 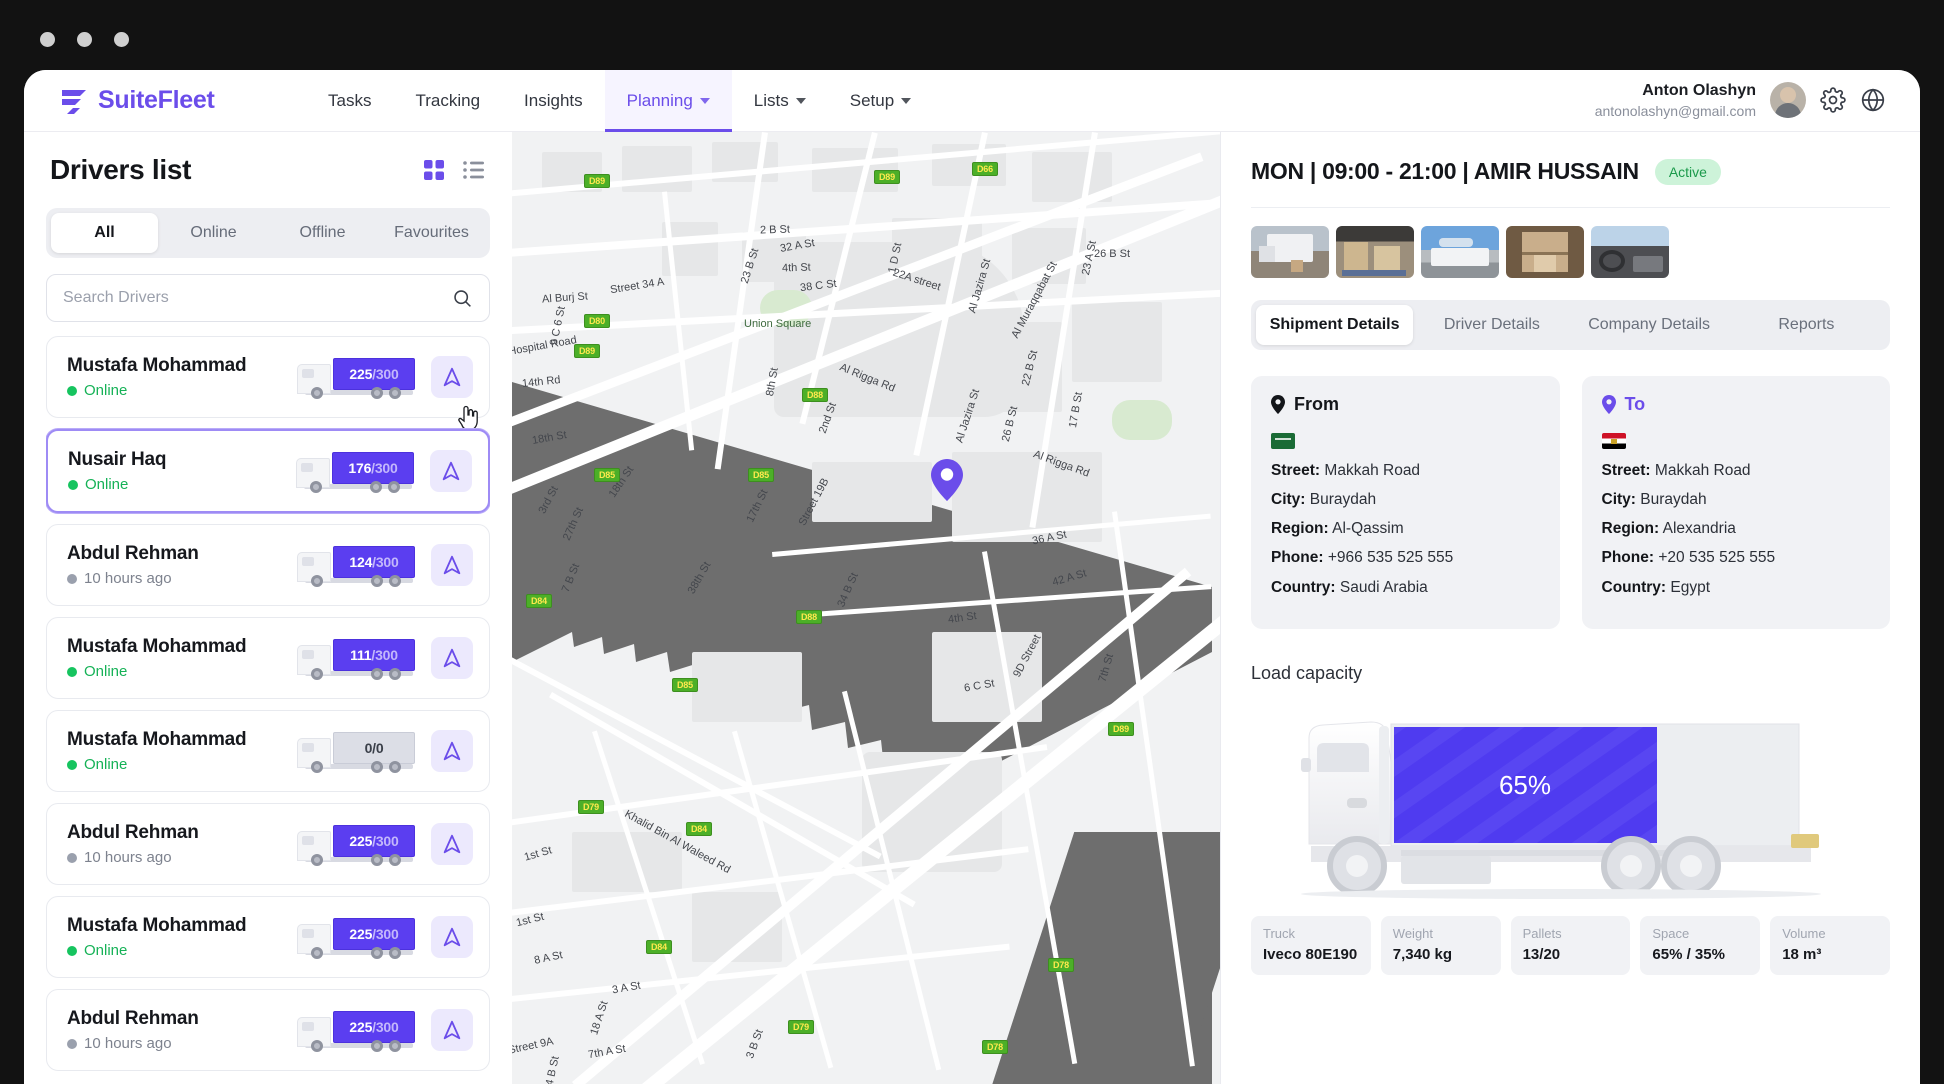 What do you see at coordinates (780, 101) in the screenshot?
I see `nav-item-lists: Lists` at bounding box center [780, 101].